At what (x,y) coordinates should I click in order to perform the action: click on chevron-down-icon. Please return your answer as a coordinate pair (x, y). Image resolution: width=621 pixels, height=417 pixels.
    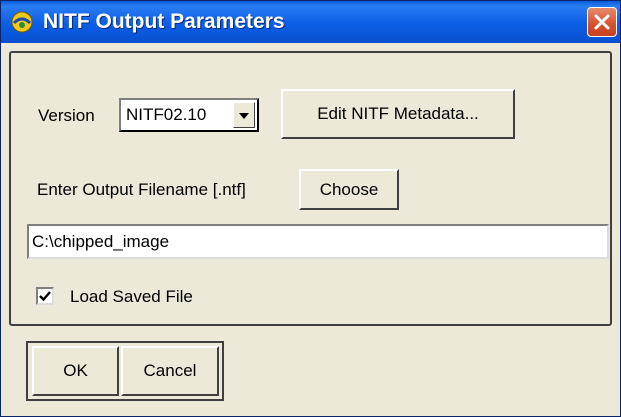
    Looking at the image, I should click on (244, 116).